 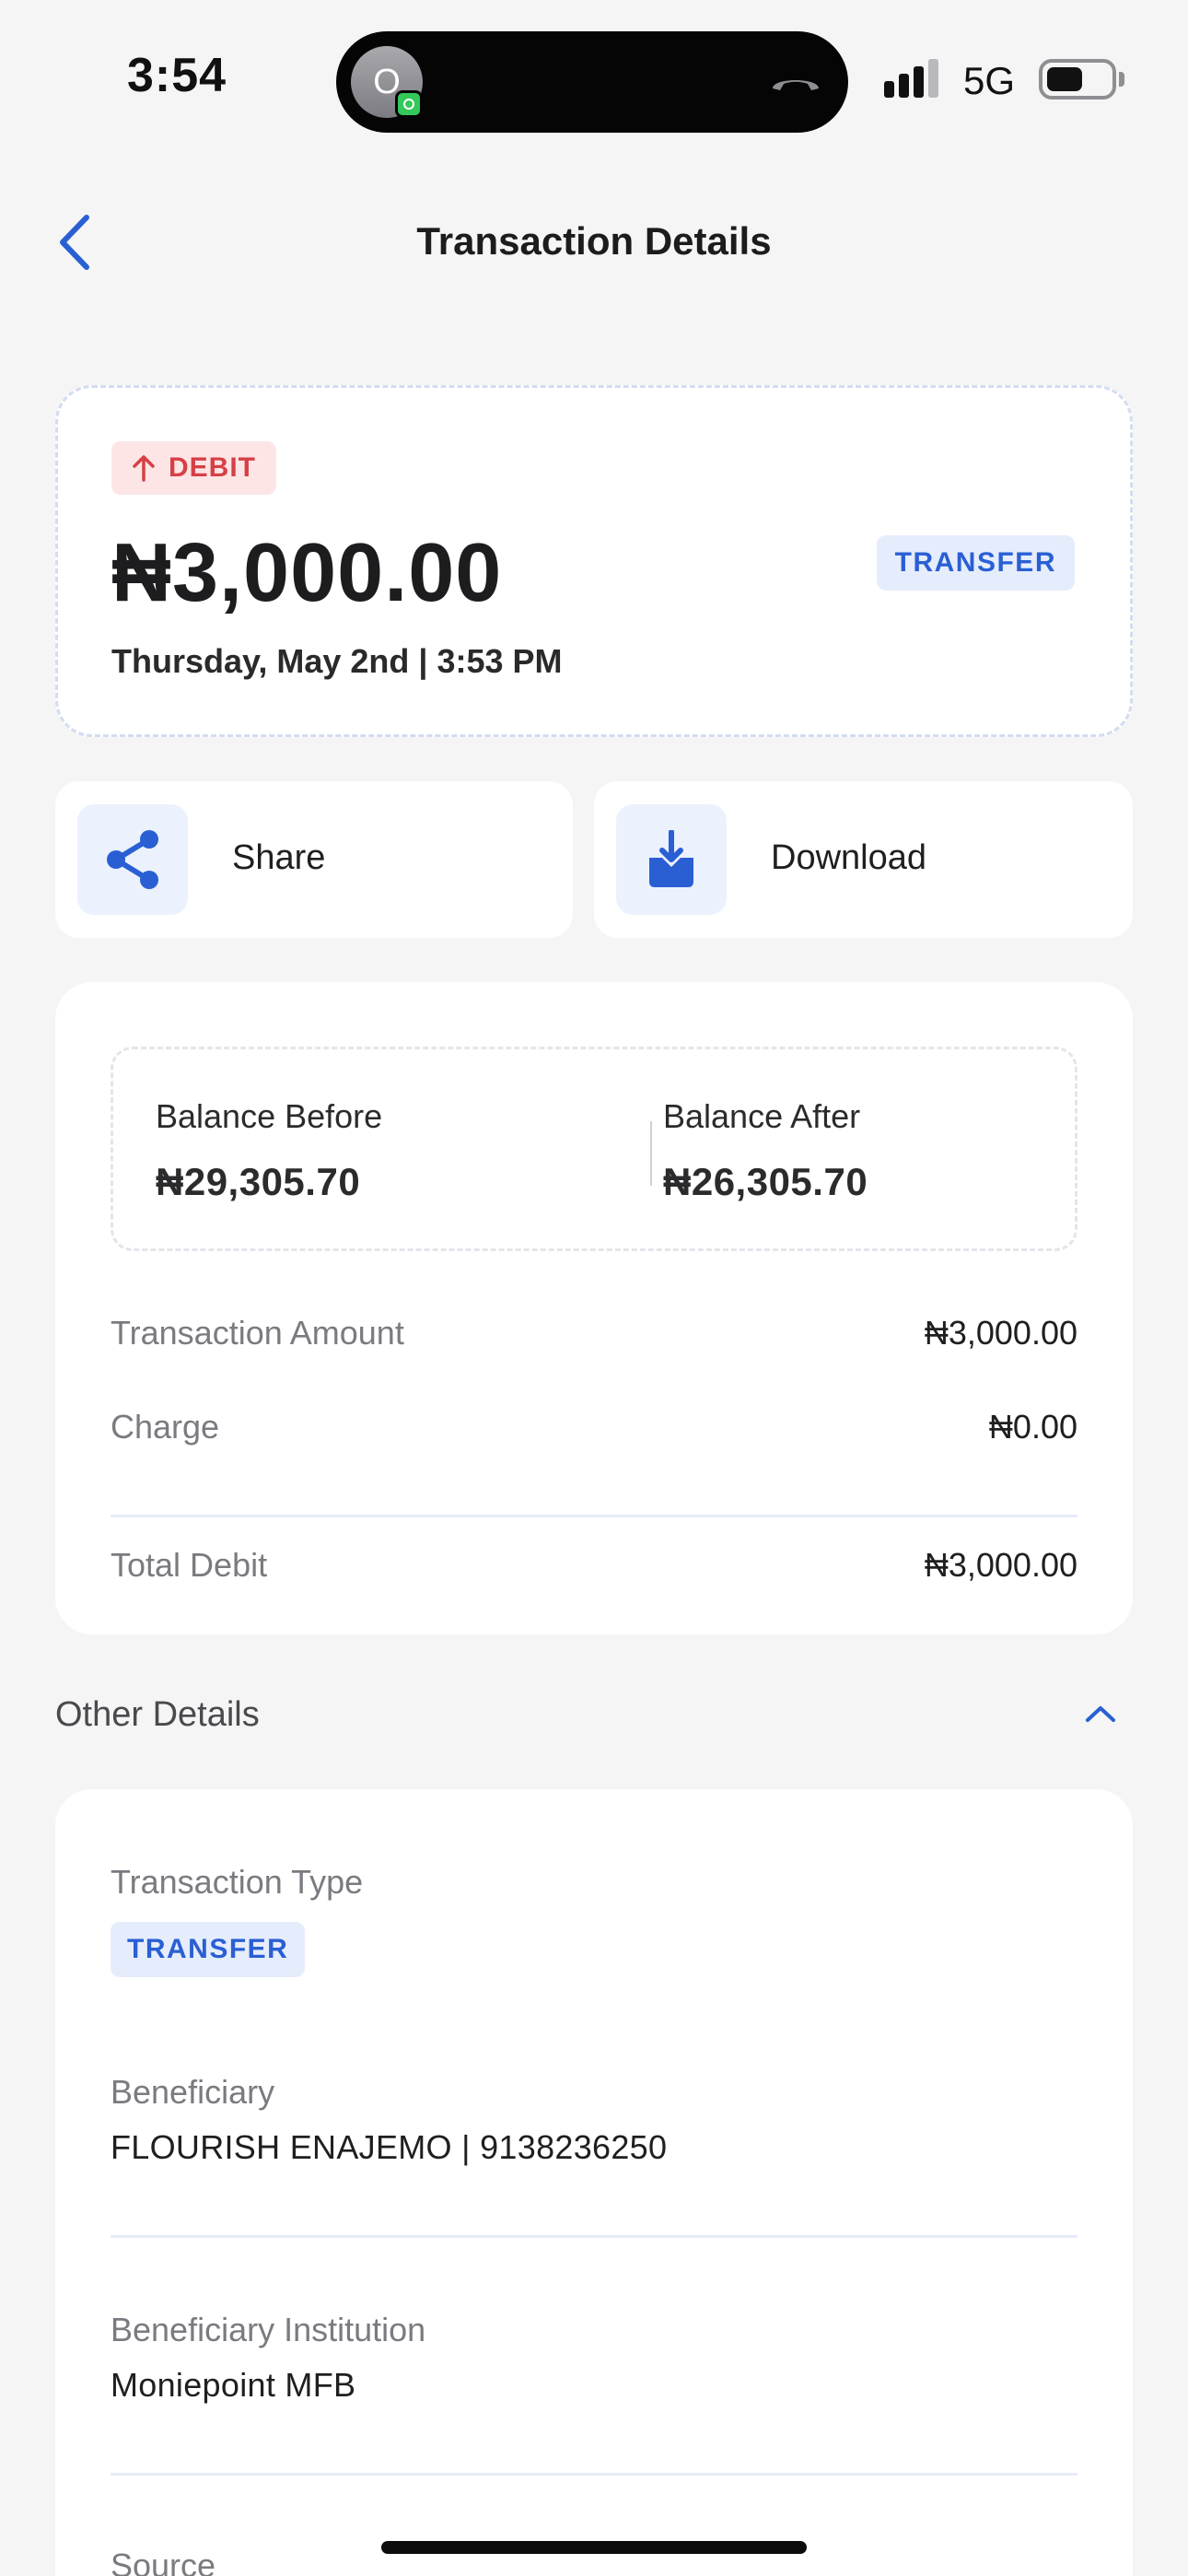 I want to click on arrow-up-icon, so click(x=144, y=468).